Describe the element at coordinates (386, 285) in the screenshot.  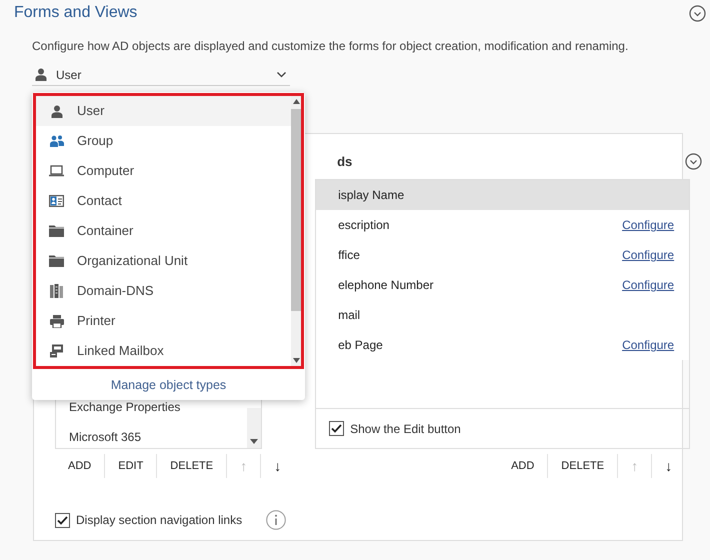
I see `field-name: elephone Number` at that location.